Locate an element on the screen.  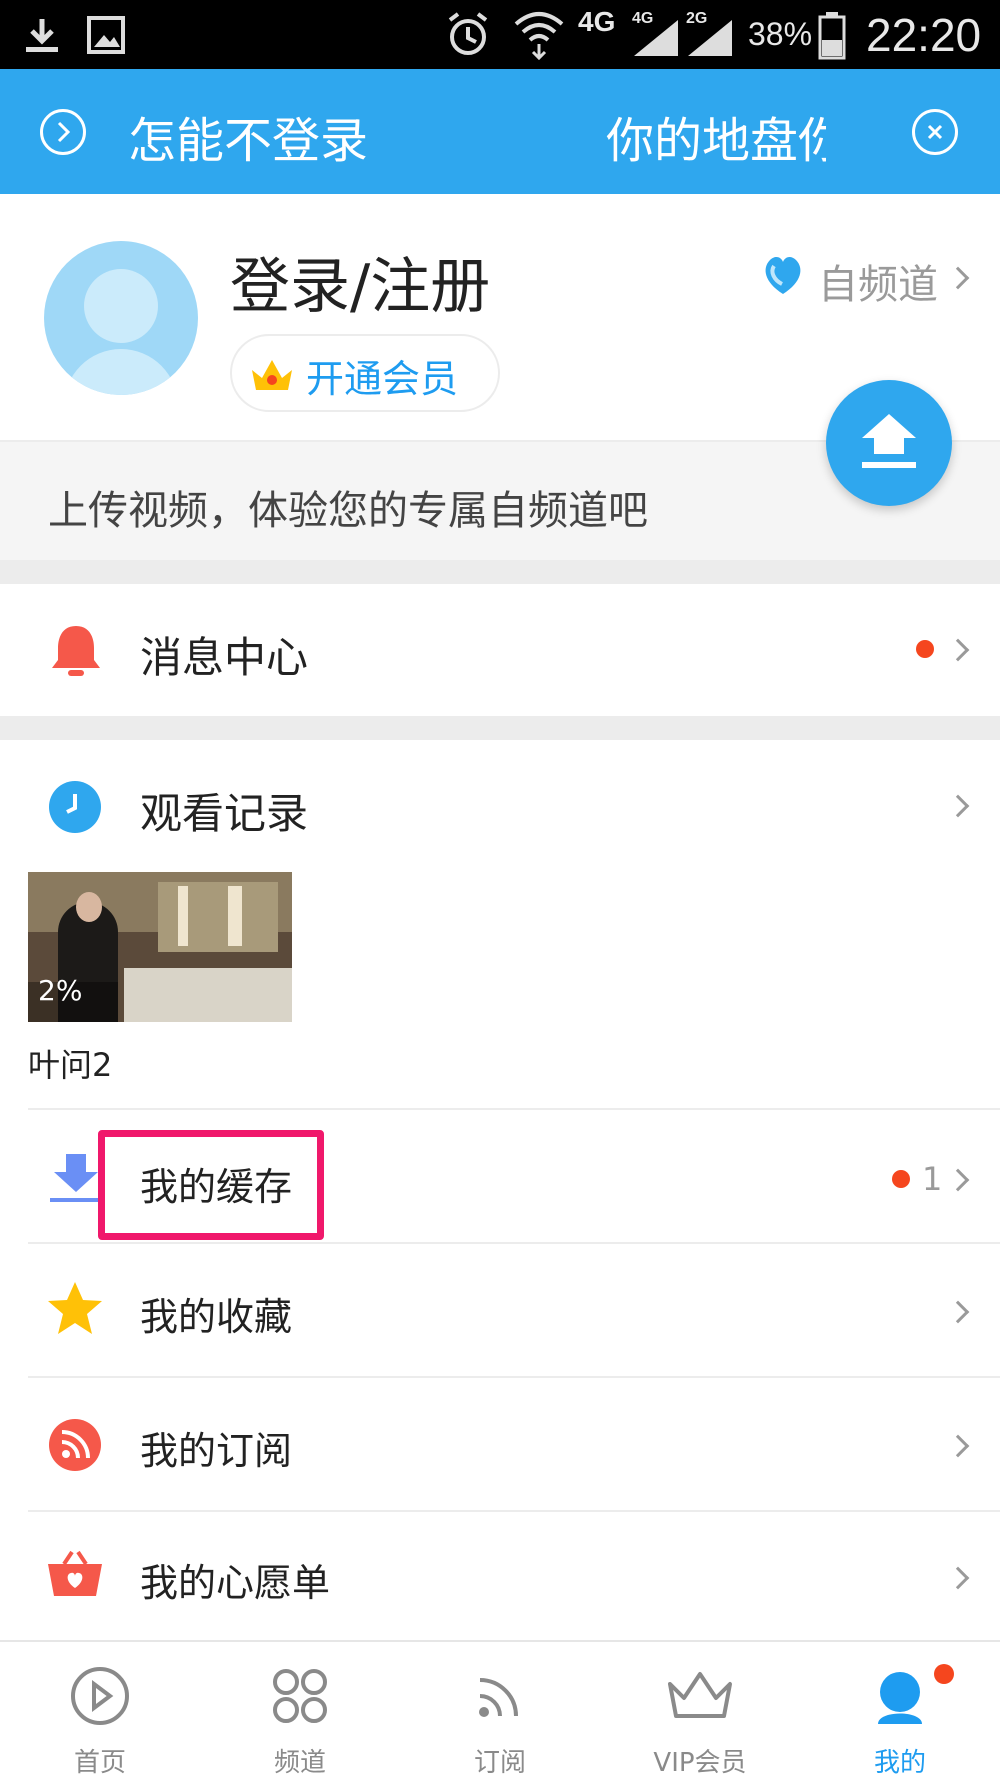
my-favorites-label: 我的收藏 is located at coordinates (216, 1317).